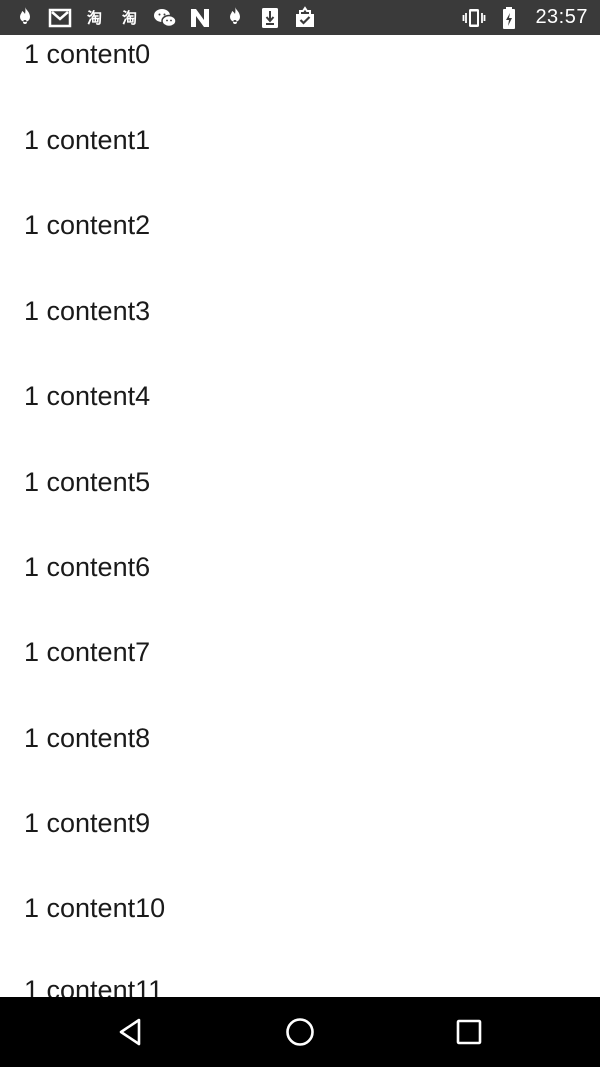  I want to click on list-item: 1 content8, so click(87, 738).